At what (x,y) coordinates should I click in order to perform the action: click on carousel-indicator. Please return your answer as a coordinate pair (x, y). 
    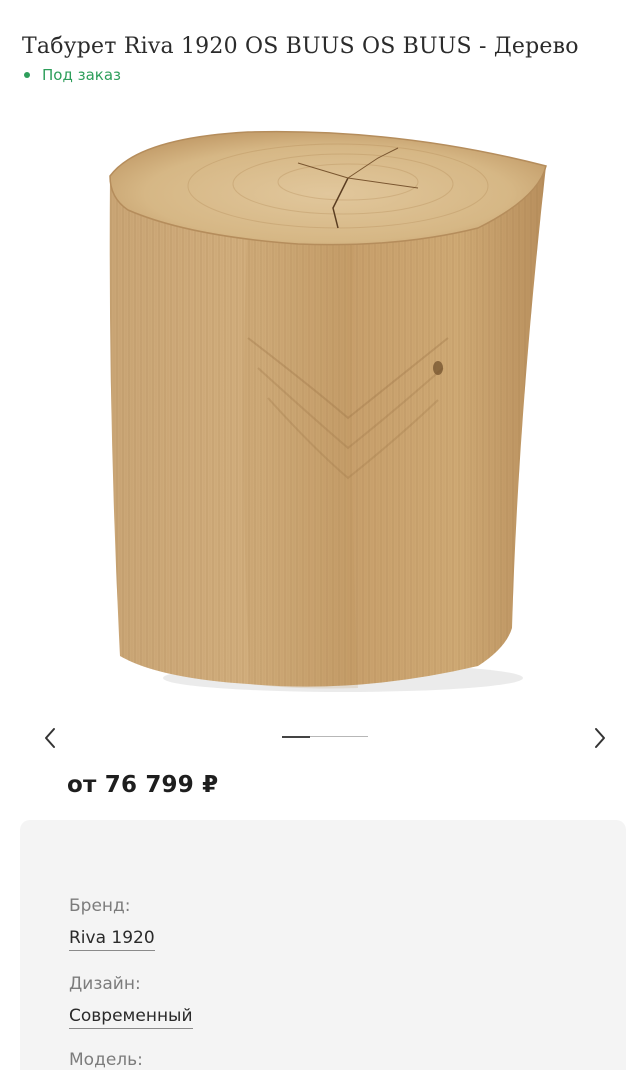
    Looking at the image, I should click on (325, 736).